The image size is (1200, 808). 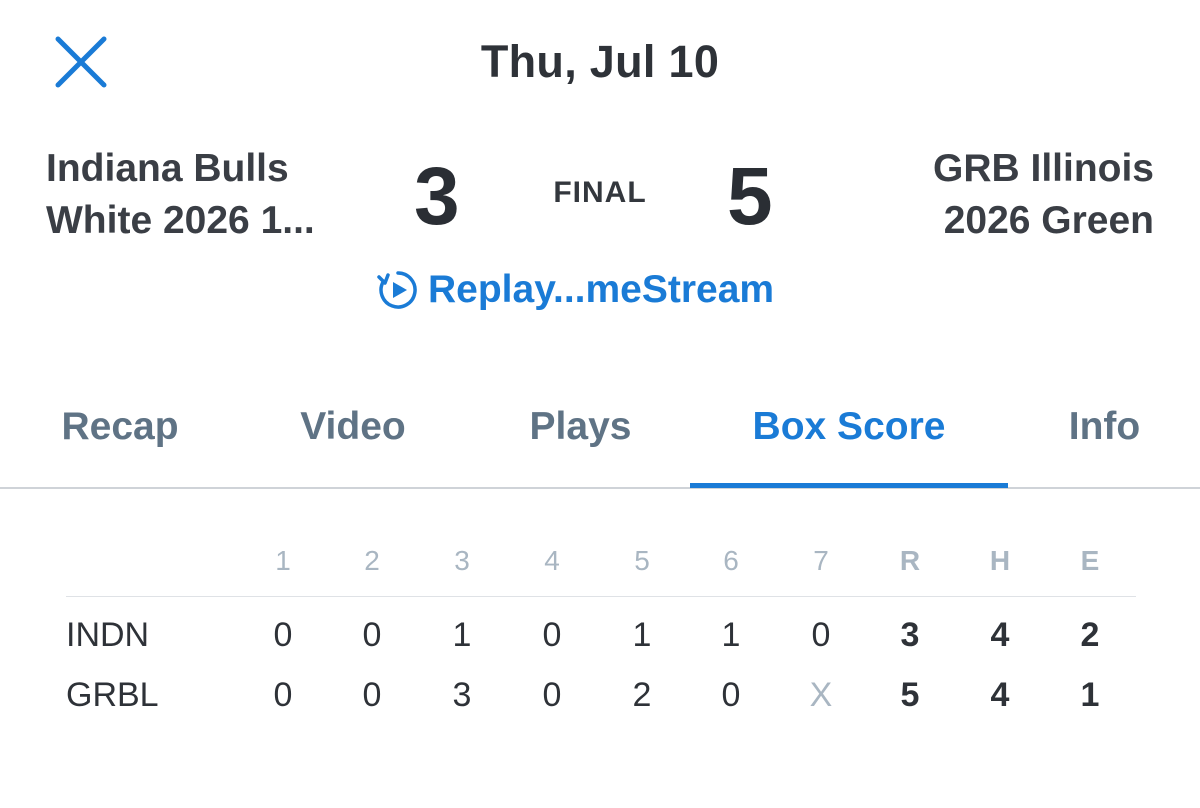 I want to click on team-abbreviation: INDN, so click(x=108, y=635).